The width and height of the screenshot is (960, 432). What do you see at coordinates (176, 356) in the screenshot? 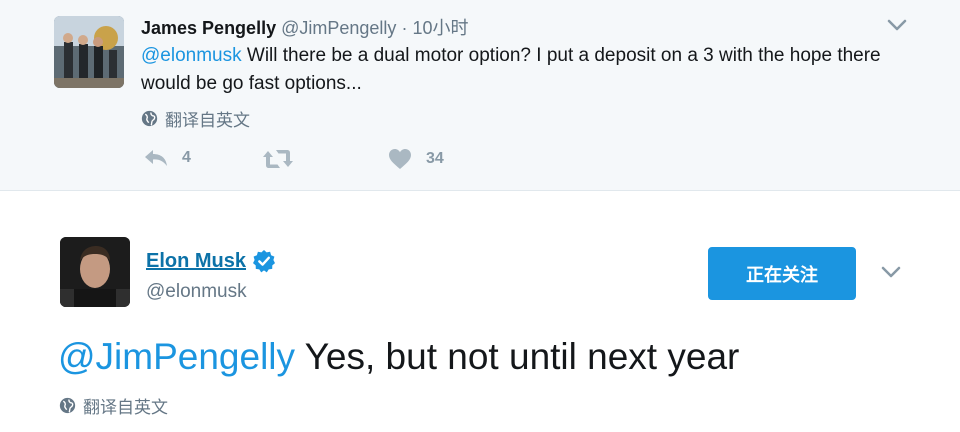
I see `mention-link: @JimPengelly` at bounding box center [176, 356].